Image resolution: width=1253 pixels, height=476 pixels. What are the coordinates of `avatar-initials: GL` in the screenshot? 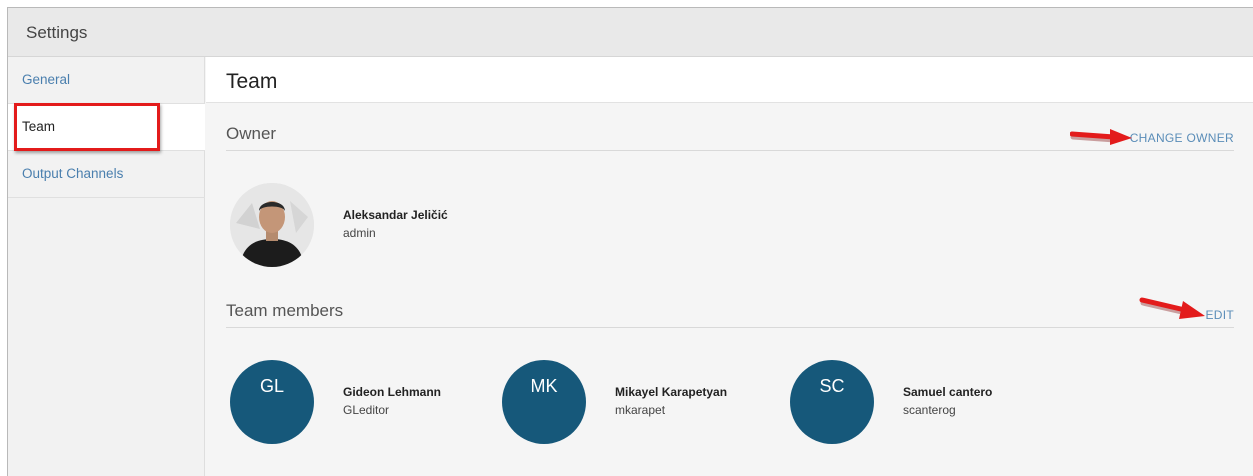 It's located at (271, 386).